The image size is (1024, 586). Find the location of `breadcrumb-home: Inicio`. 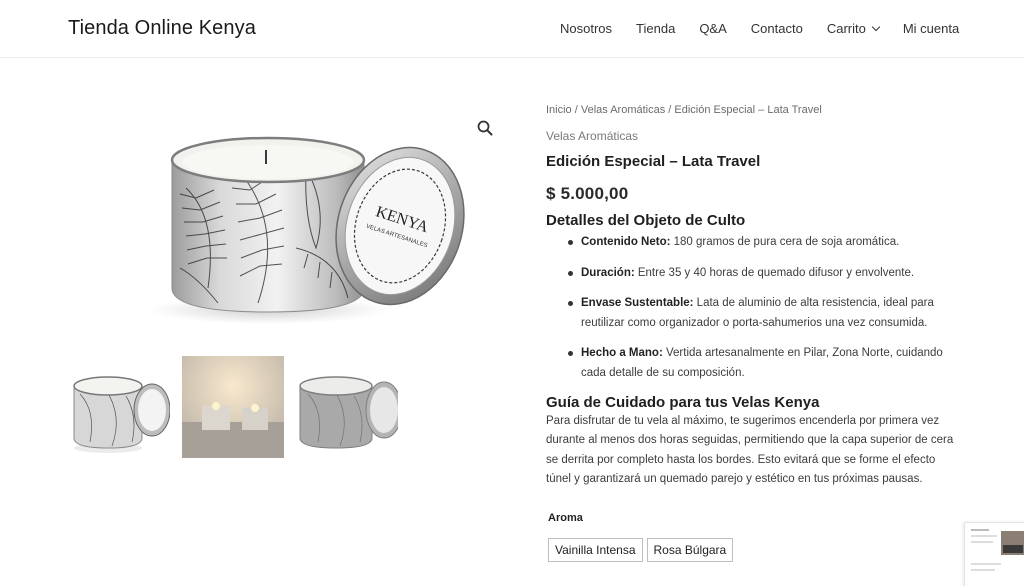

breadcrumb-home: Inicio is located at coordinates (559, 110).